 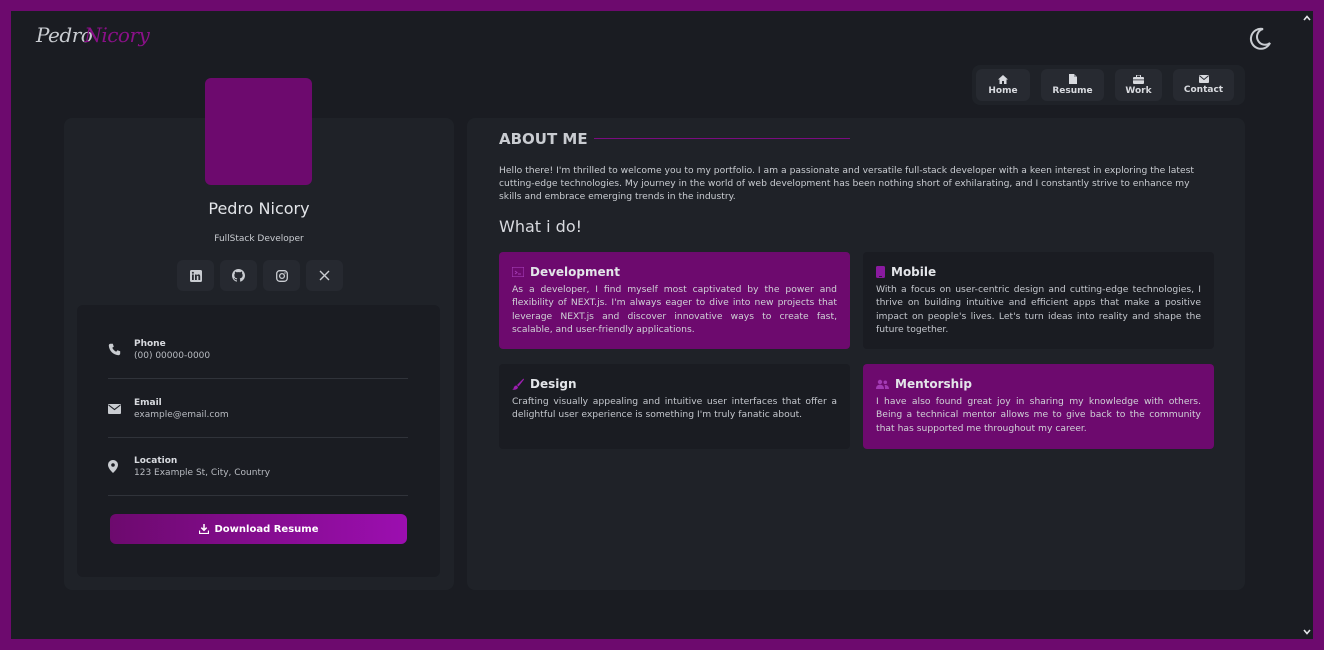 I want to click on nav-item-contact: Contact, so click(x=1203, y=85).